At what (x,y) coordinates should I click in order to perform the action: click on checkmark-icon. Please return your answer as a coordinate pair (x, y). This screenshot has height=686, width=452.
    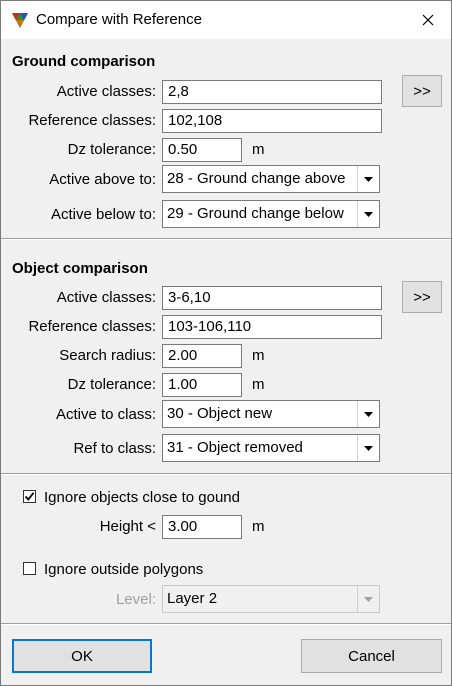
    Looking at the image, I should click on (29, 496).